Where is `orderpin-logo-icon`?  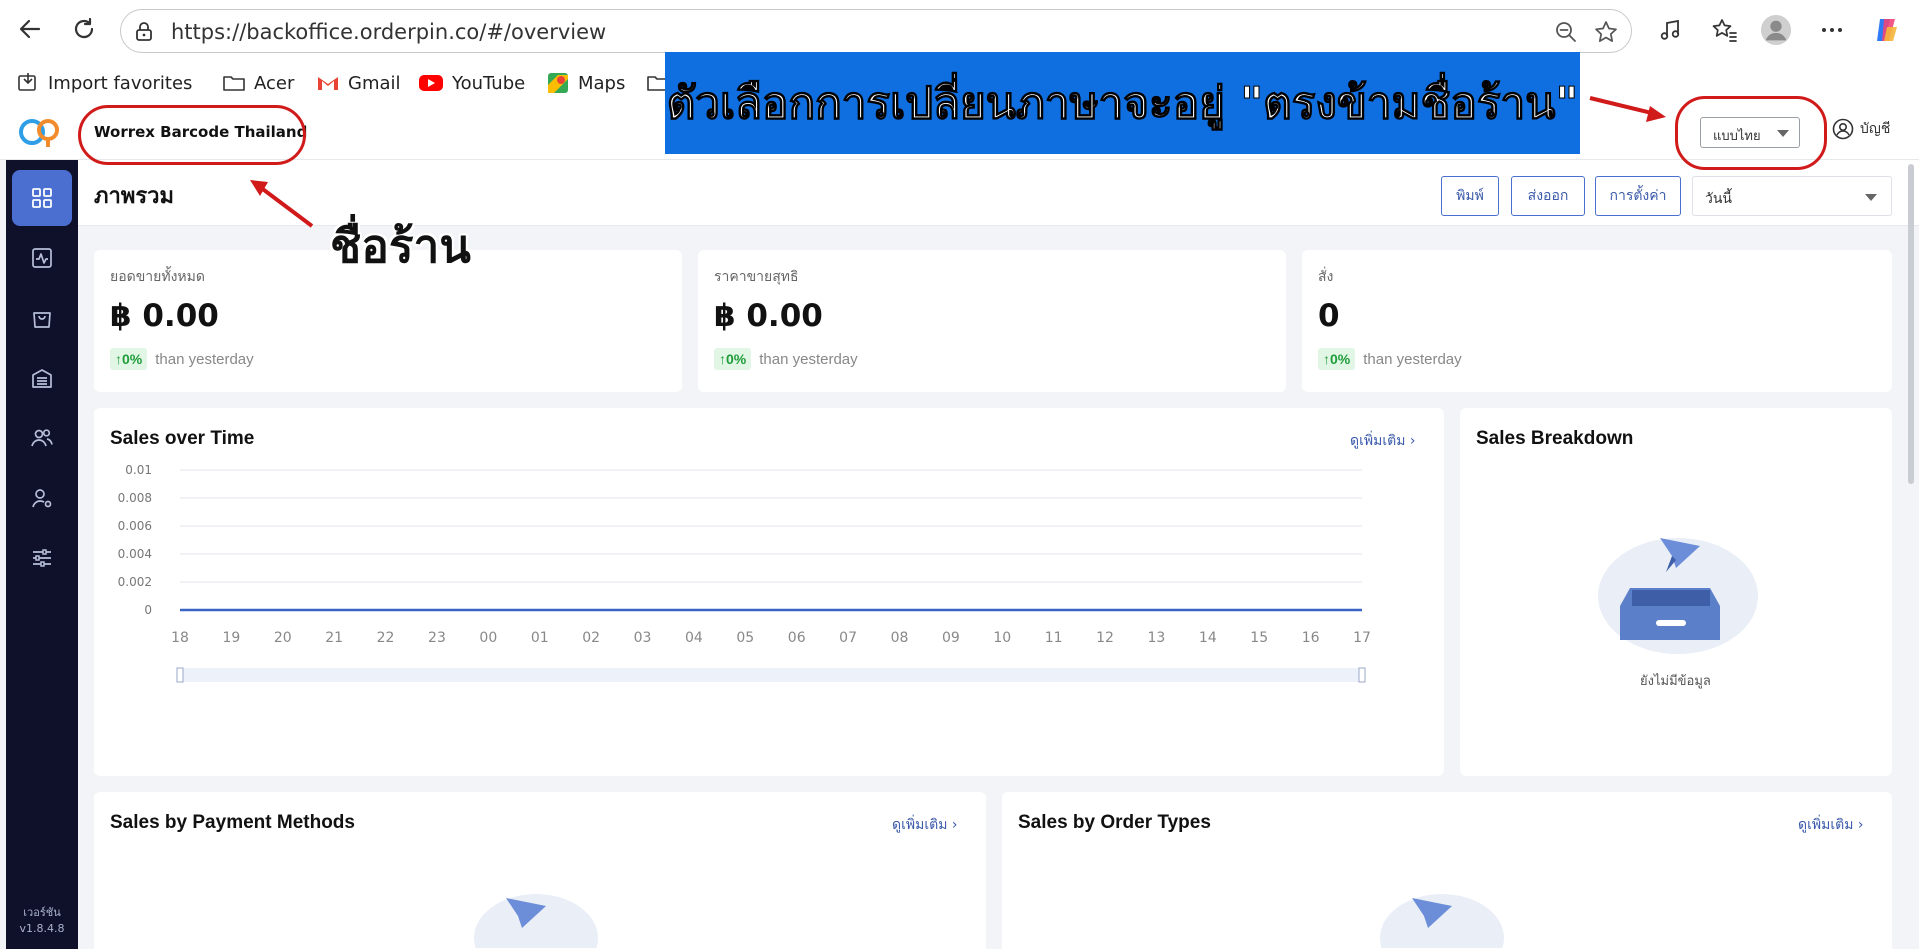
orderpin-logo-icon is located at coordinates (41, 132).